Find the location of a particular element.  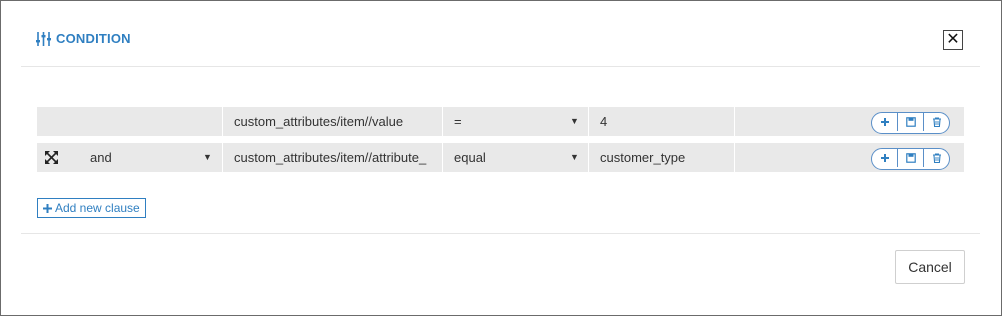

value-text: customer_type is located at coordinates (643, 157).